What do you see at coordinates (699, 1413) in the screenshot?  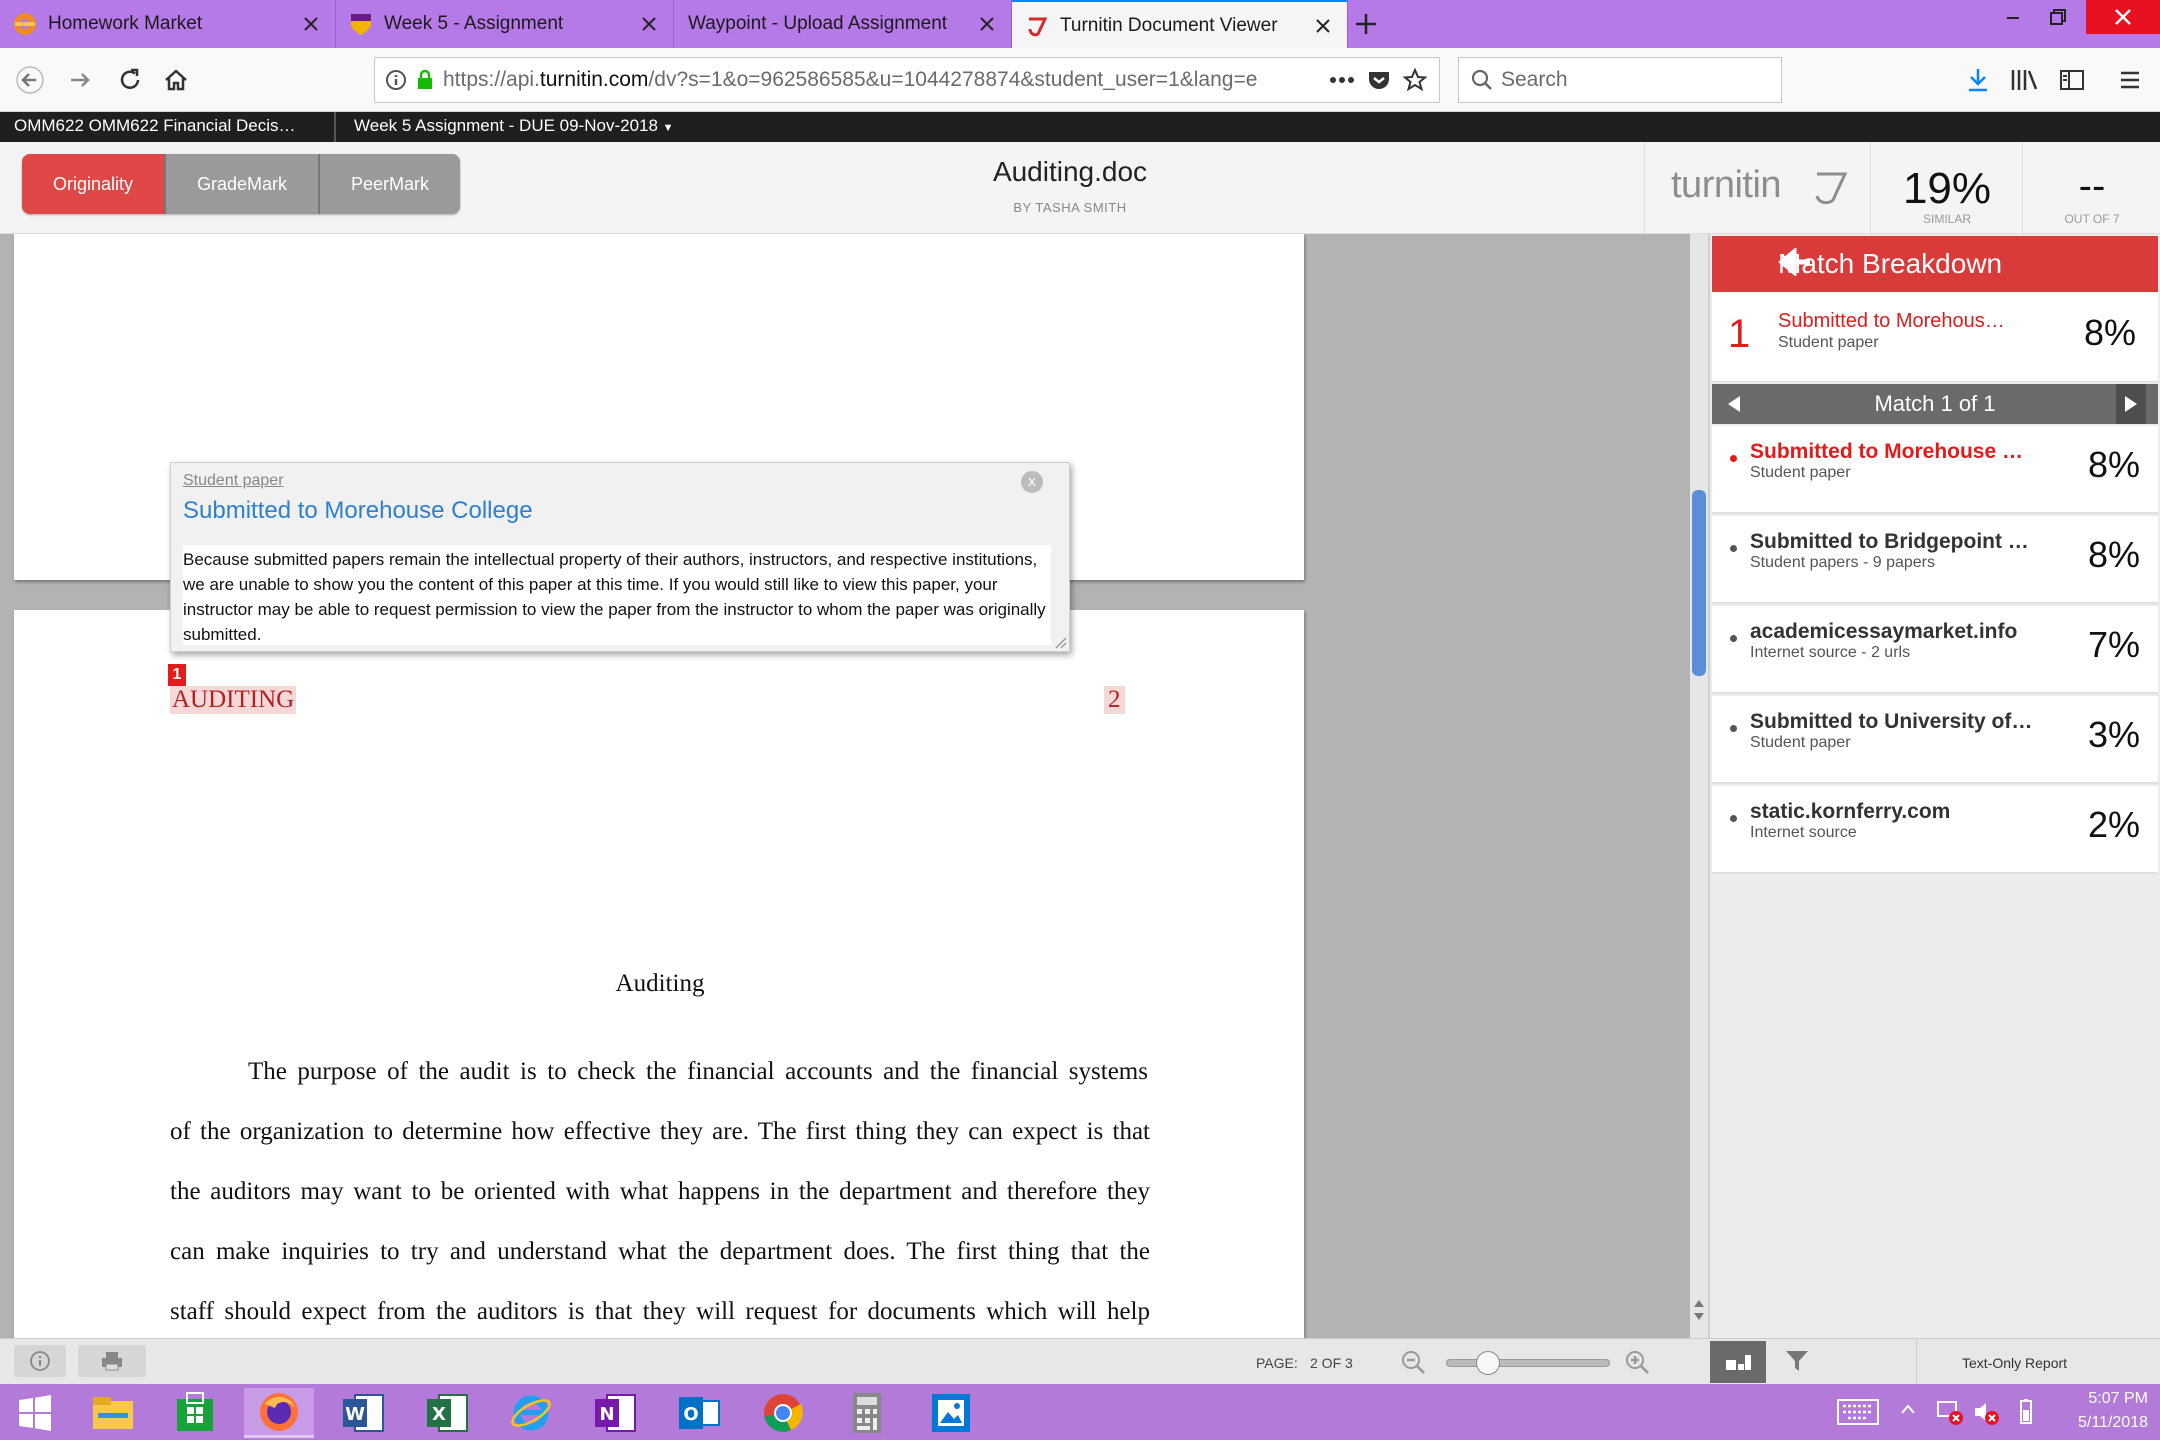 I see `outlook-icon: O` at bounding box center [699, 1413].